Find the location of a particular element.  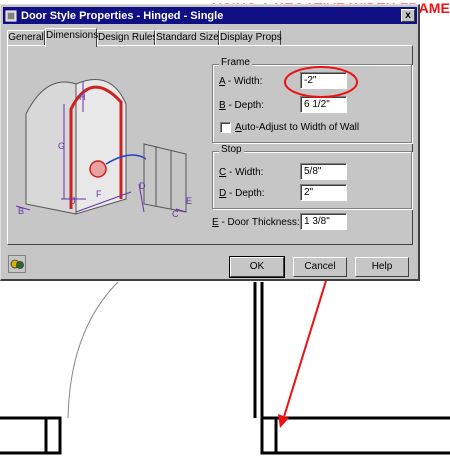

tab-dimensions: Dimensions is located at coordinates (71, 37).